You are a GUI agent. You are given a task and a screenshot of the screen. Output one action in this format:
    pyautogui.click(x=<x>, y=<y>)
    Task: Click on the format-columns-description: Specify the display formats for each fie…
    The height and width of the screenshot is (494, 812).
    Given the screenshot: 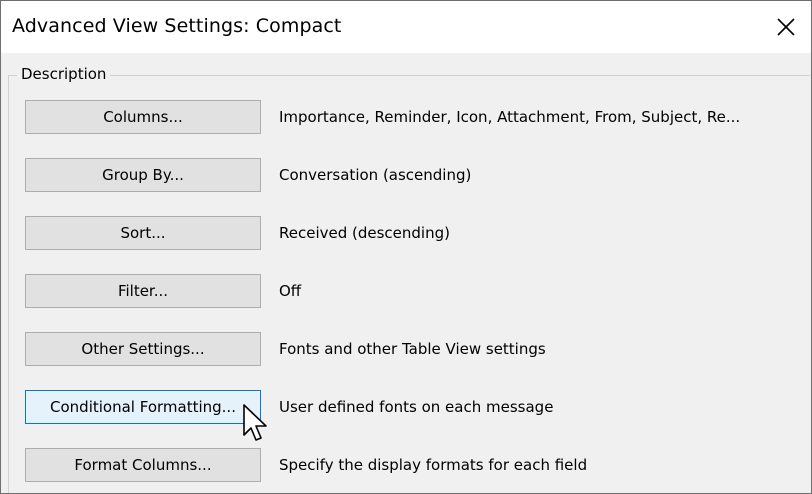 What is the action you would take?
    pyautogui.click(x=433, y=465)
    